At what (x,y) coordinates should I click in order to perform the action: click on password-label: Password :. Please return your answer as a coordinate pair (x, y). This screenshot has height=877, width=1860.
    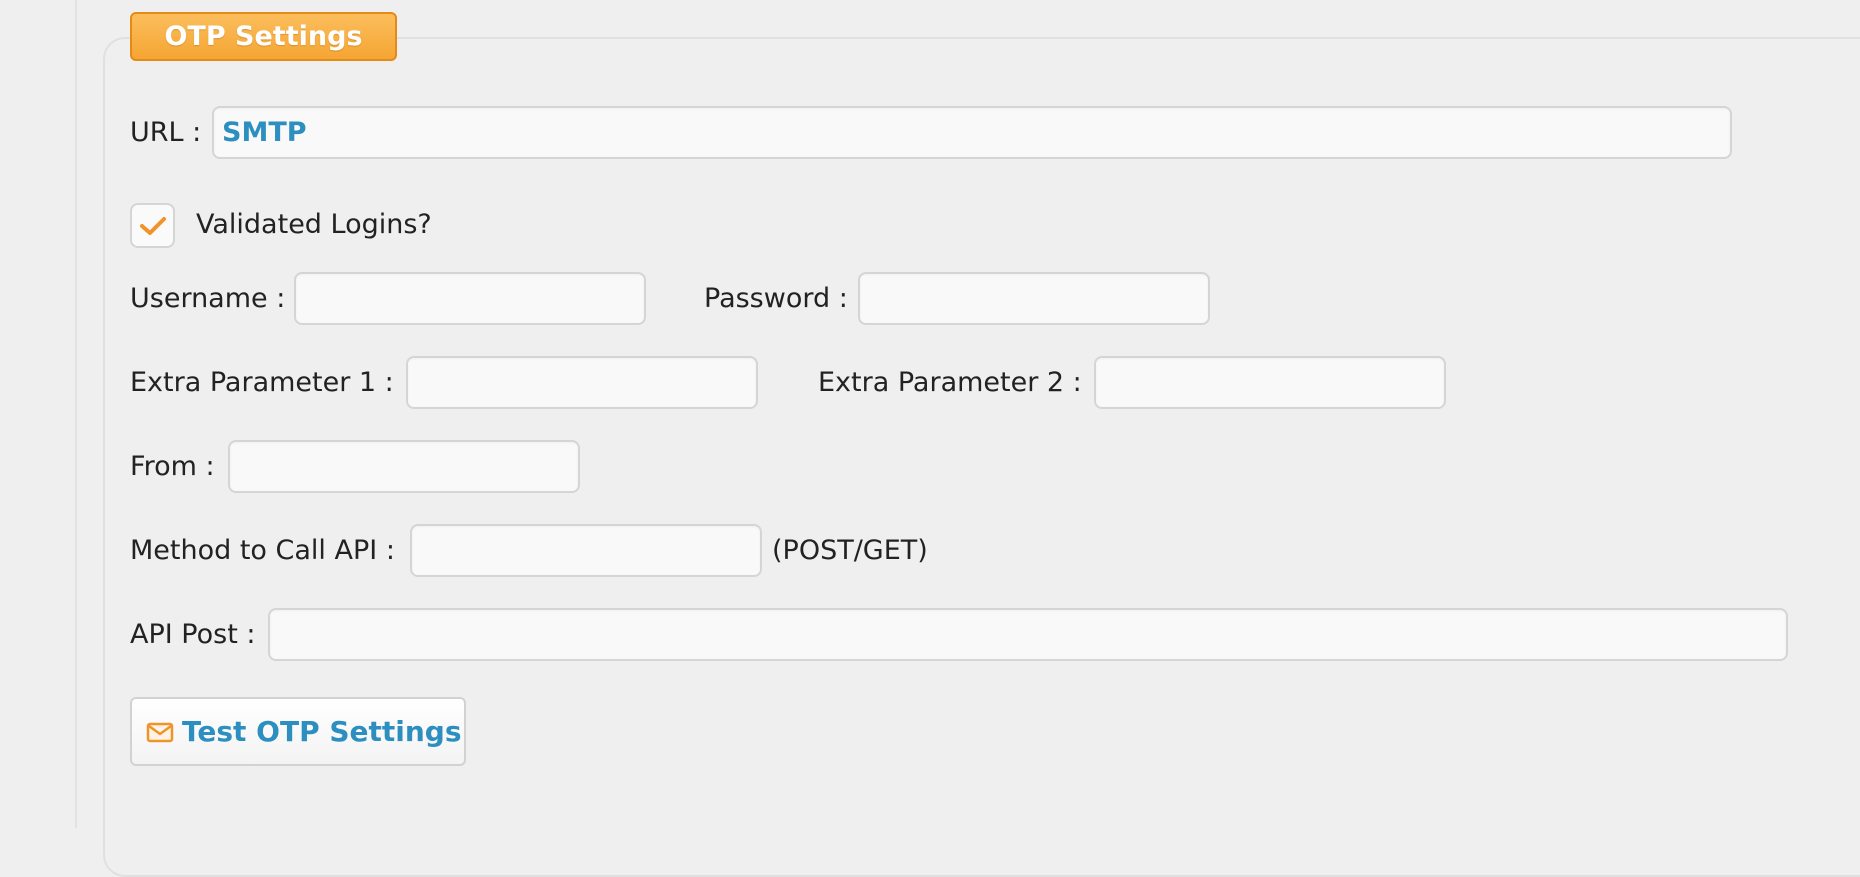
    Looking at the image, I should click on (776, 298).